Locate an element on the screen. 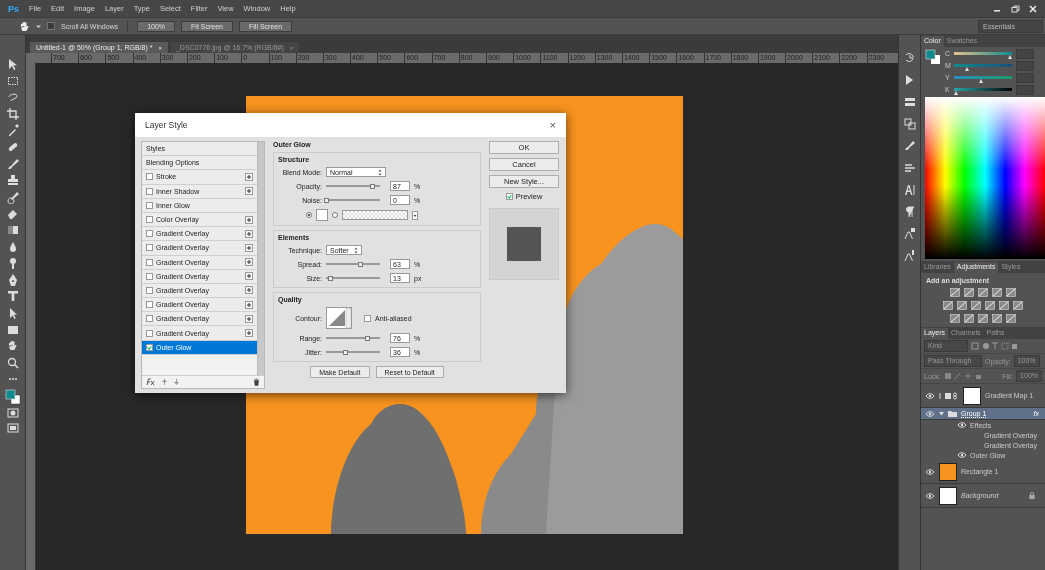  character-icon is located at coordinates (909, 190).